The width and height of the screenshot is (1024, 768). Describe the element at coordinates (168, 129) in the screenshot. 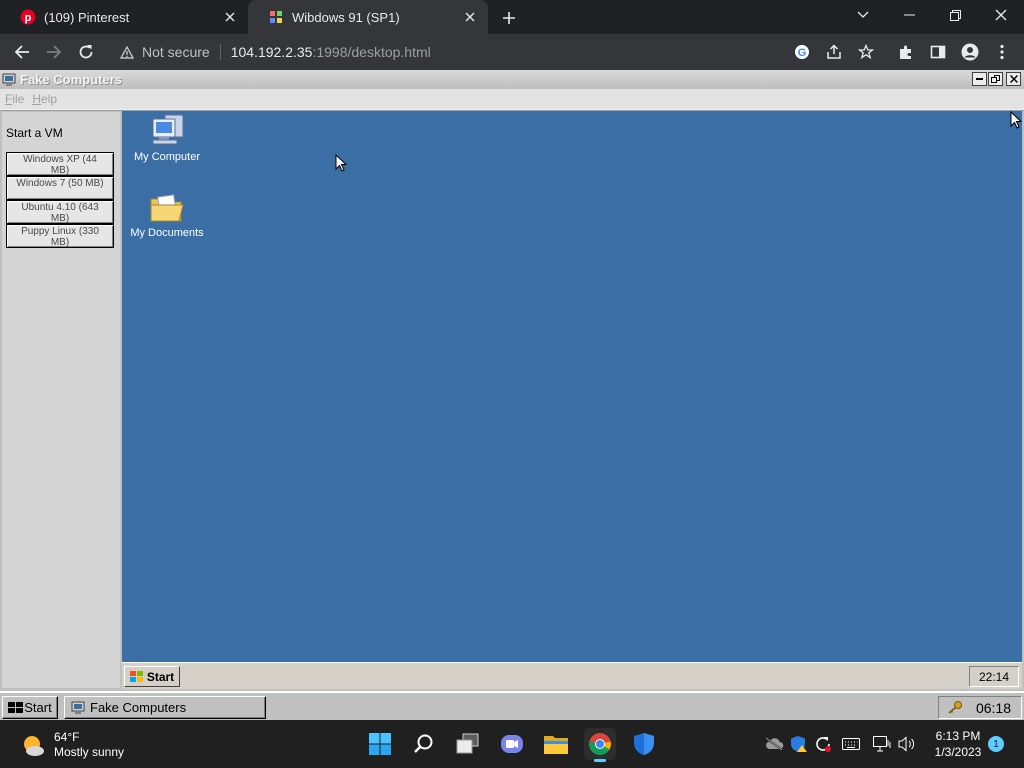

I see `my-computer-icon` at that location.